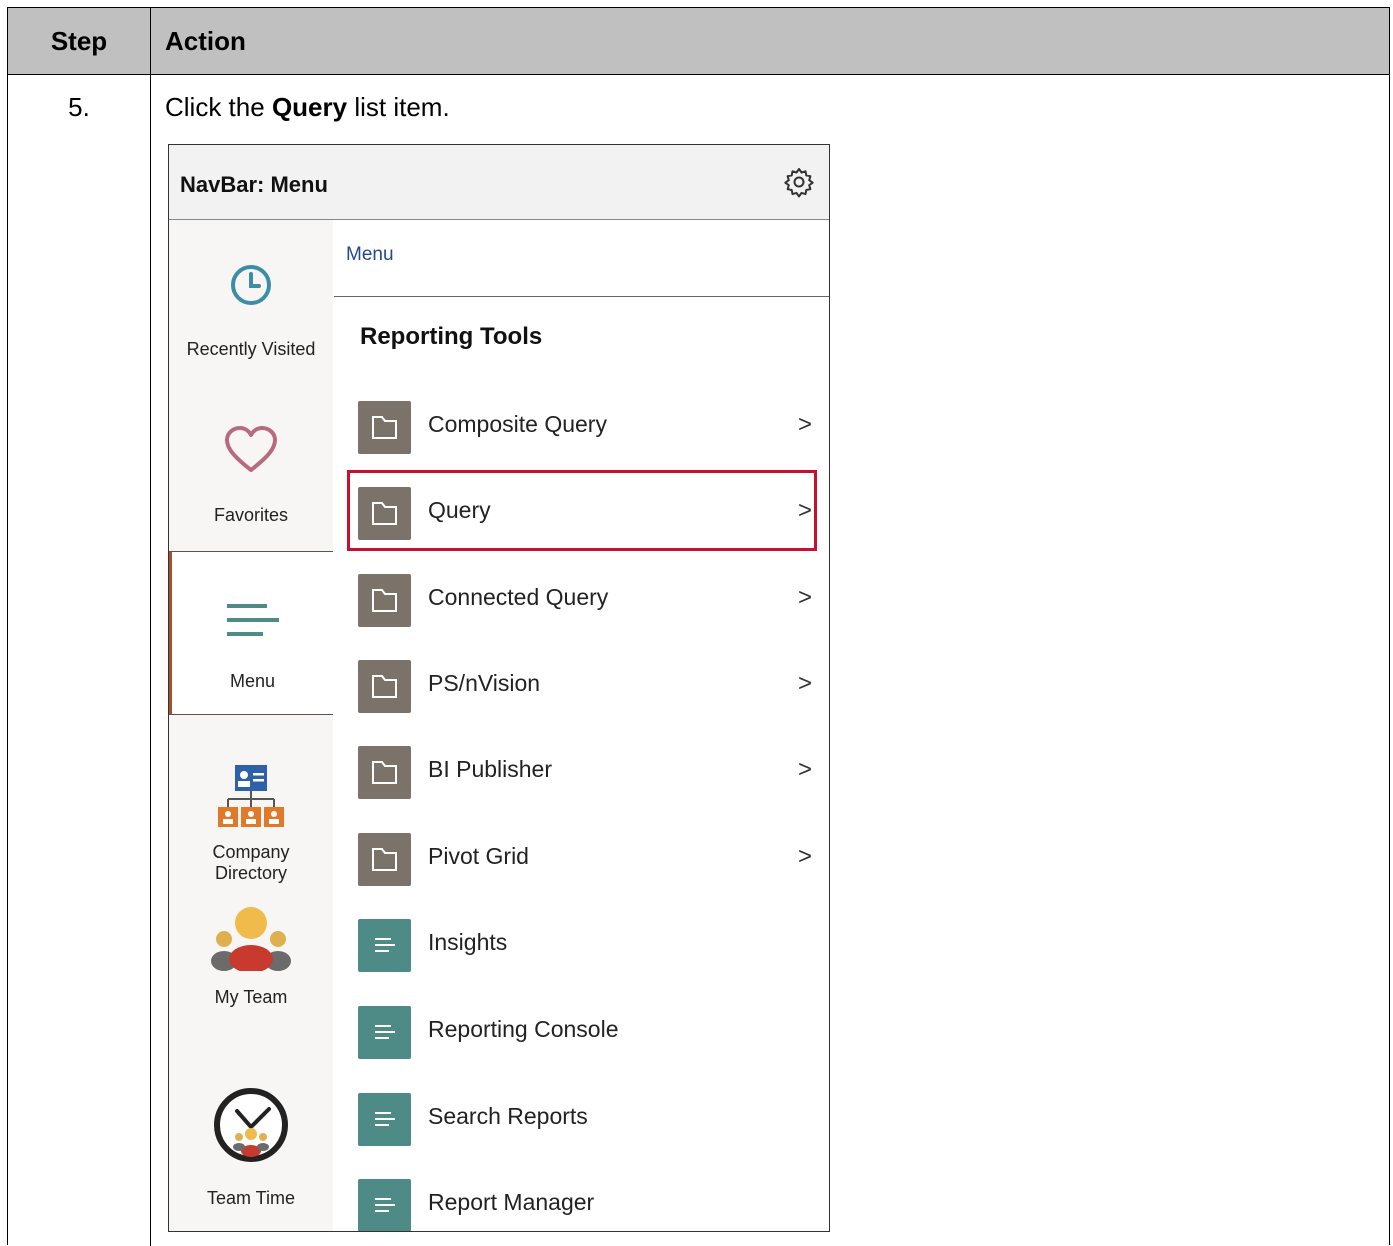 The width and height of the screenshot is (1393, 1246). What do you see at coordinates (589, 774) in the screenshot?
I see `menu-item-bi-publisher: BI Publisher >` at bounding box center [589, 774].